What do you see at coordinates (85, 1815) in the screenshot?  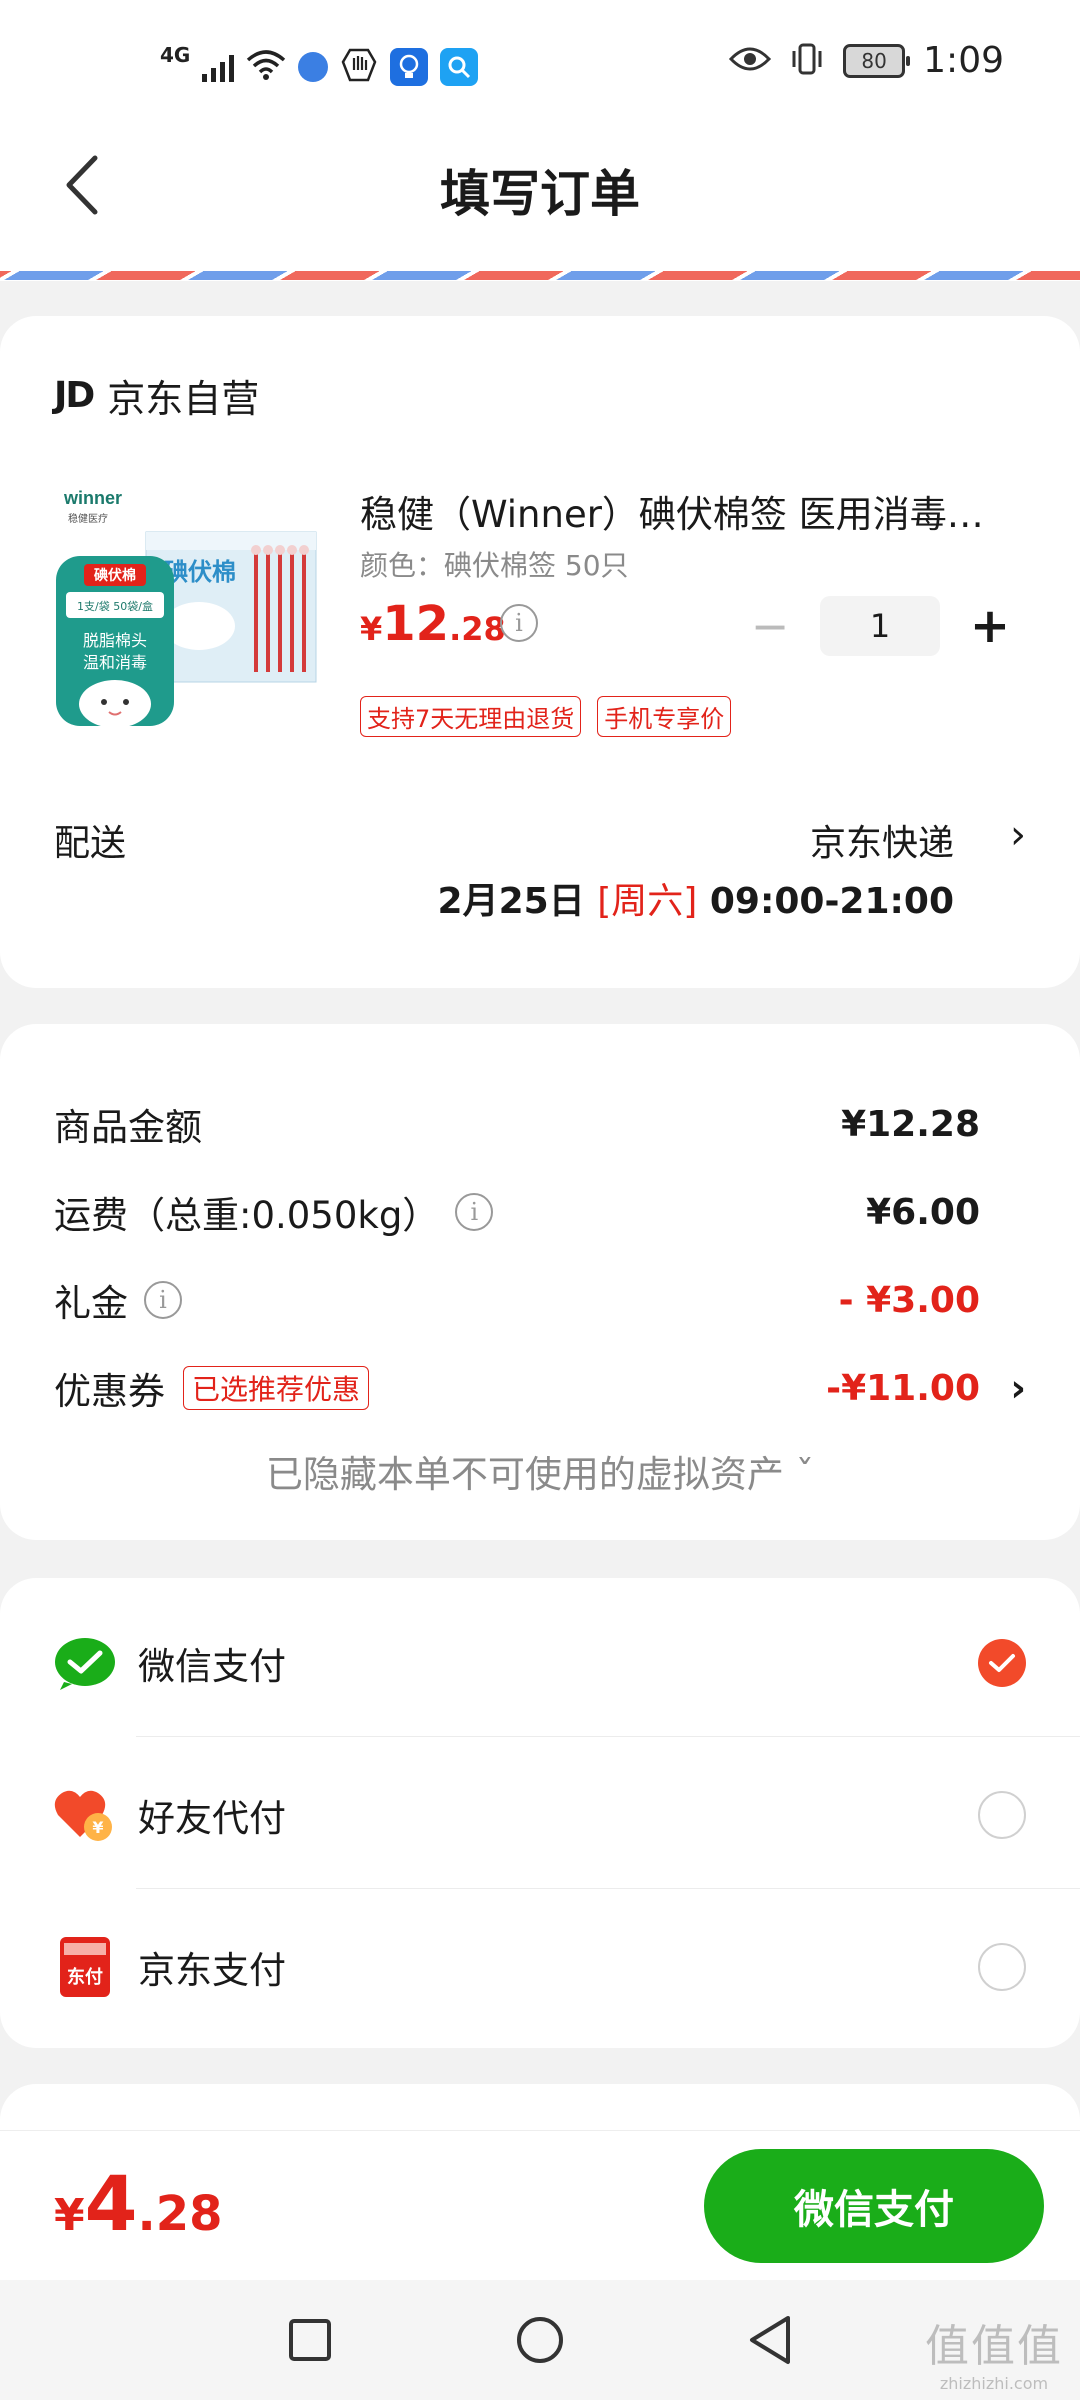 I see `friend-pay-icon: ¥` at bounding box center [85, 1815].